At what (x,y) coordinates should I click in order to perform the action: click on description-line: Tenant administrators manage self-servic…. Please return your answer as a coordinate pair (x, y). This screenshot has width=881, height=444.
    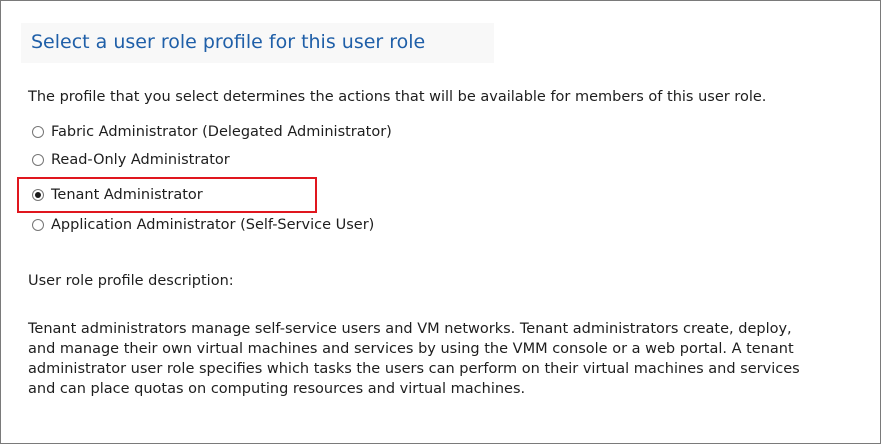
    Looking at the image, I should click on (410, 329).